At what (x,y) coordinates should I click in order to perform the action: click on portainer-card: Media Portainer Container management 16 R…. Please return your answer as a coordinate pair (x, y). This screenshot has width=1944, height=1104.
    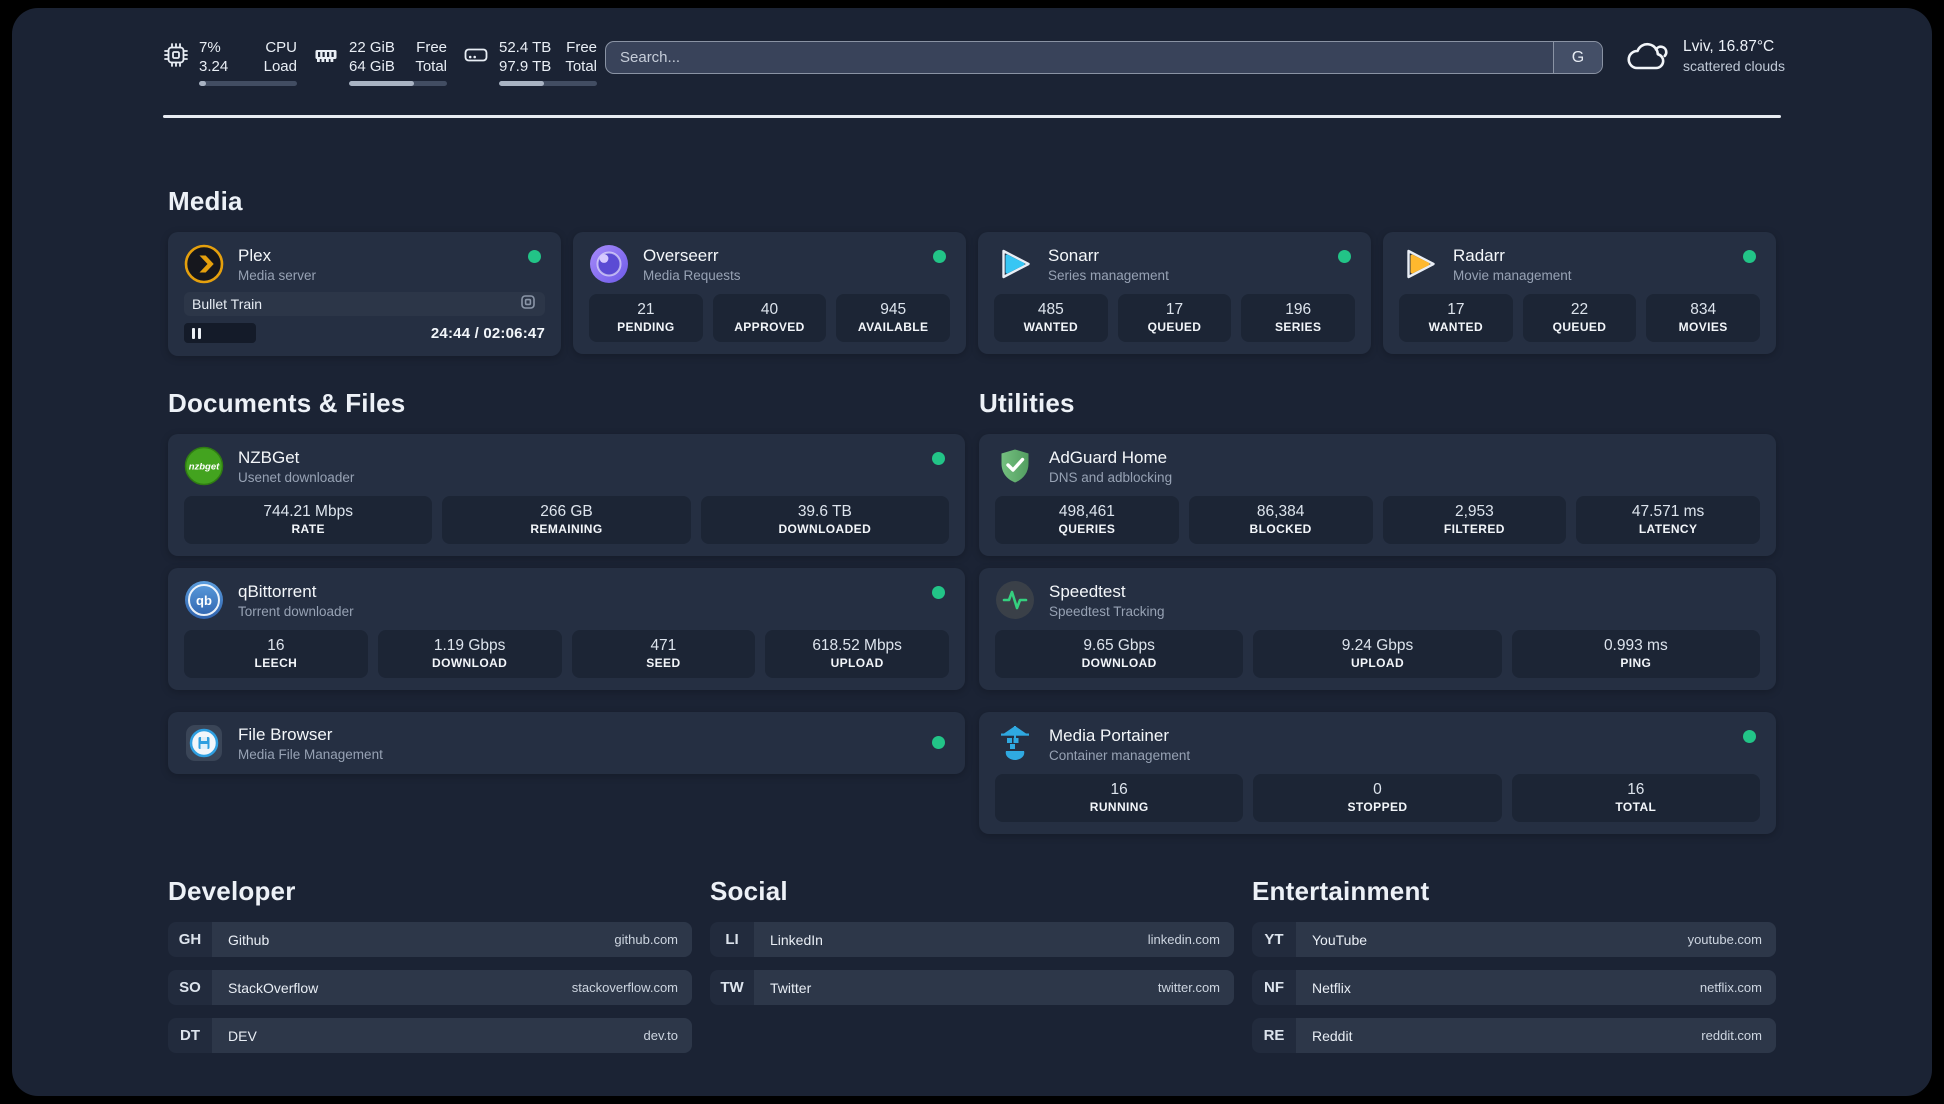
    Looking at the image, I should click on (1377, 773).